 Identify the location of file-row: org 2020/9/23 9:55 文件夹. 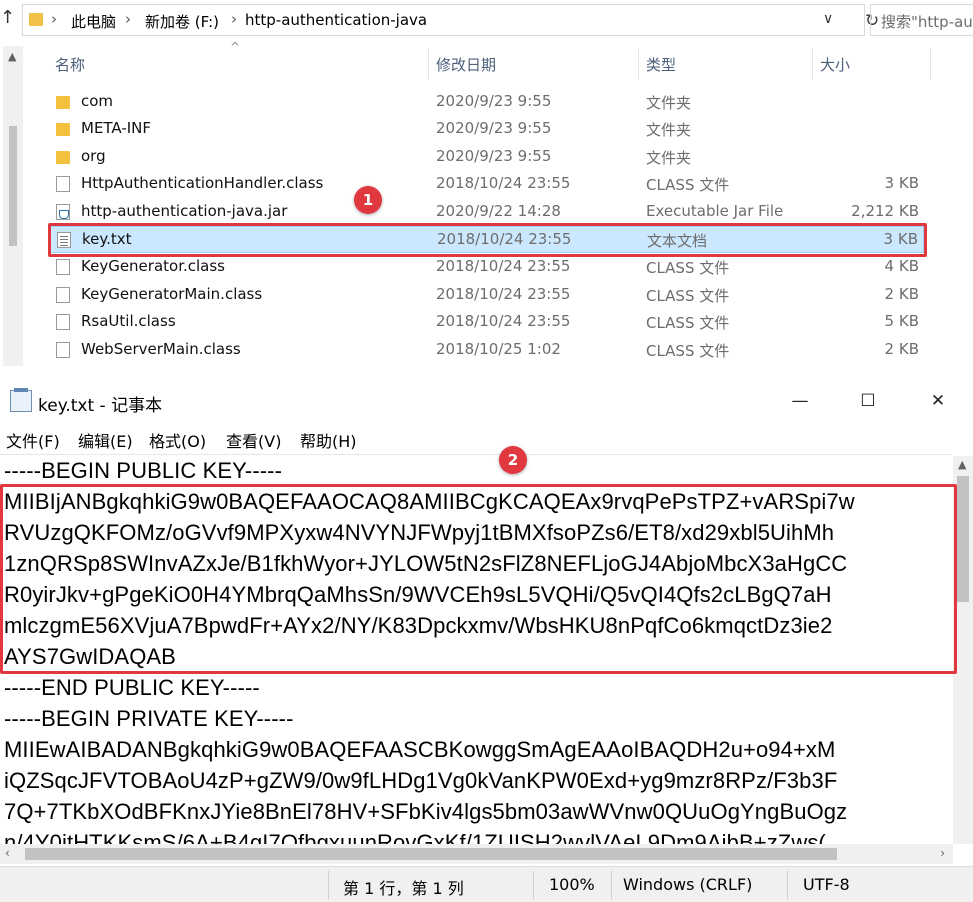
(486, 157).